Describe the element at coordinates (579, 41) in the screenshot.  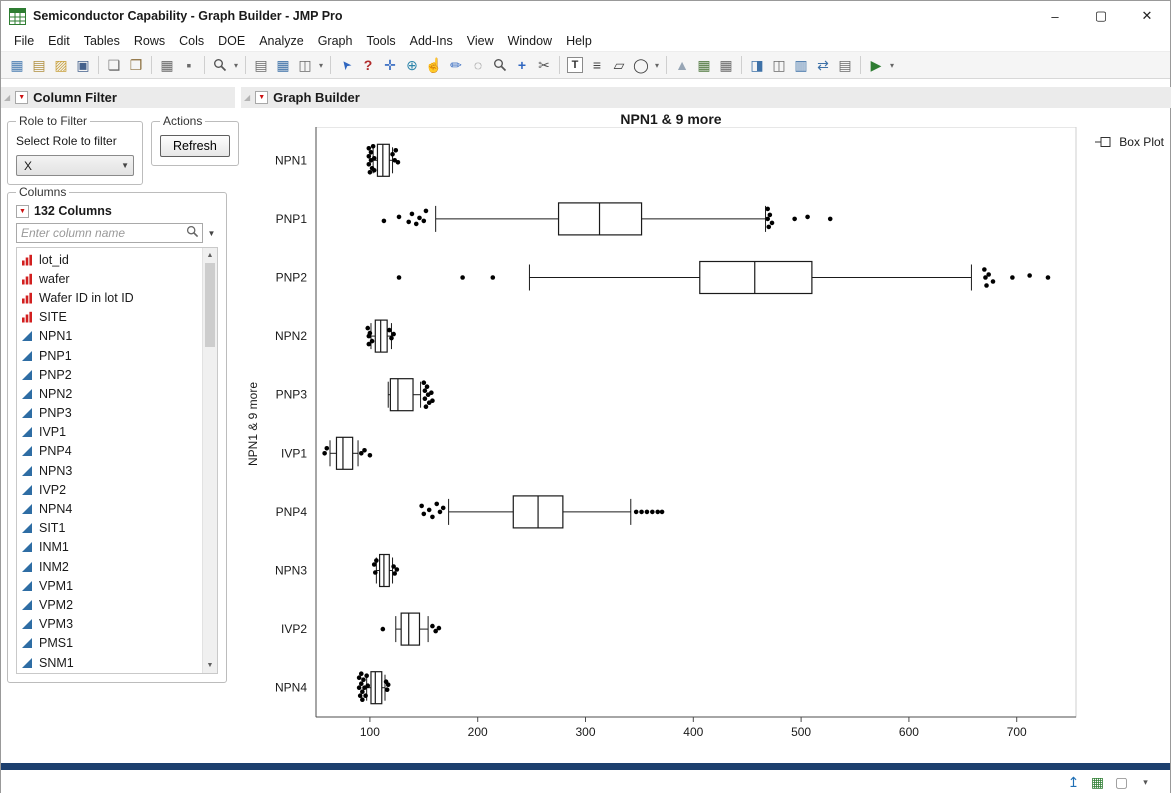
I see `menu-help: Help` at that location.